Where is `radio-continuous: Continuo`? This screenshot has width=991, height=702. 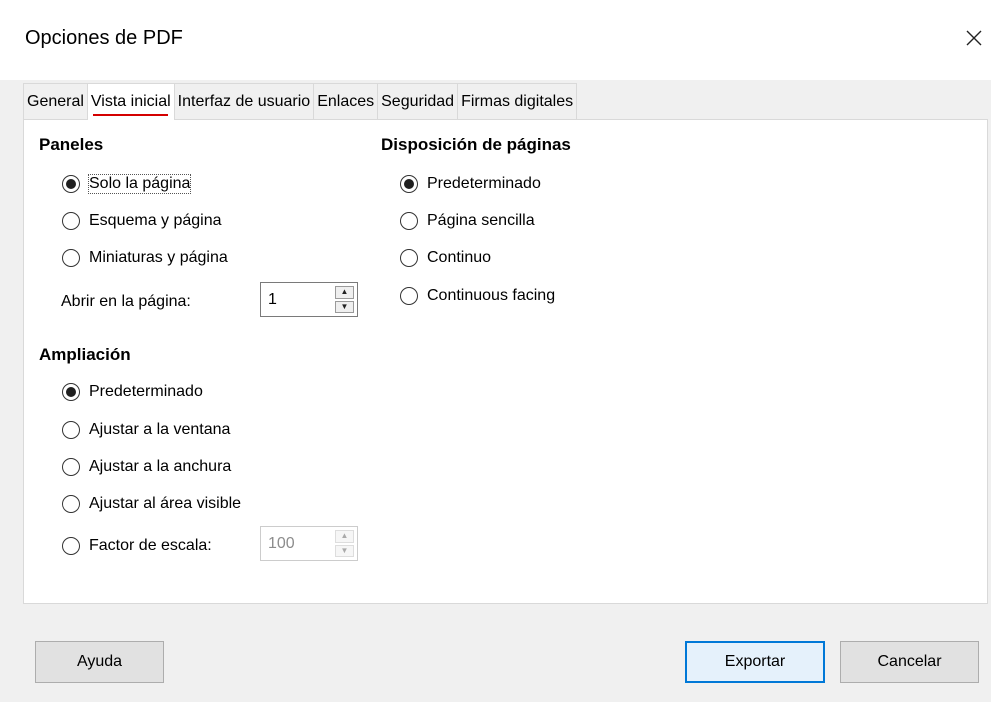
radio-continuous: Continuo is located at coordinates (445, 258).